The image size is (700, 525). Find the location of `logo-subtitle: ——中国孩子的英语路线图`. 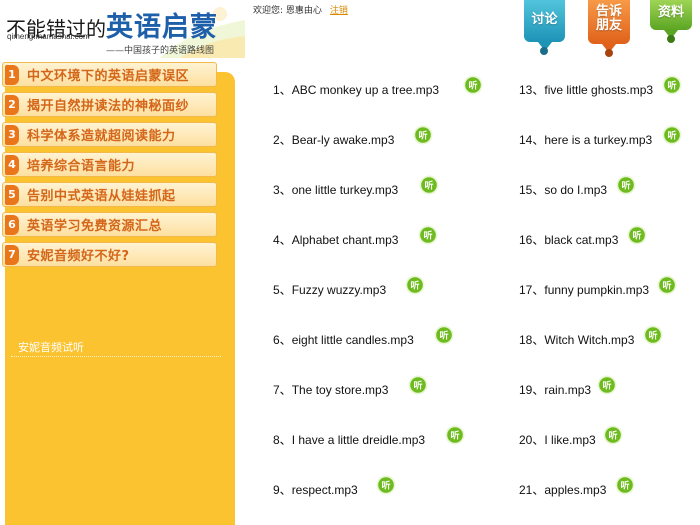

logo-subtitle: ——中国孩子的英语路线图 is located at coordinates (160, 51).